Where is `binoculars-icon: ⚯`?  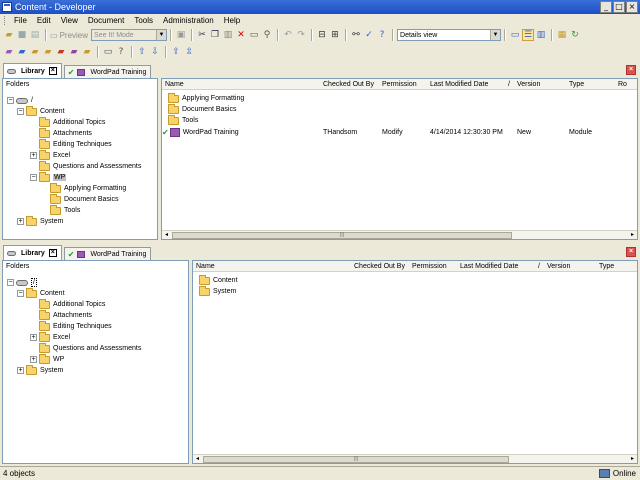
binoculars-icon: ⚯ is located at coordinates (356, 35).